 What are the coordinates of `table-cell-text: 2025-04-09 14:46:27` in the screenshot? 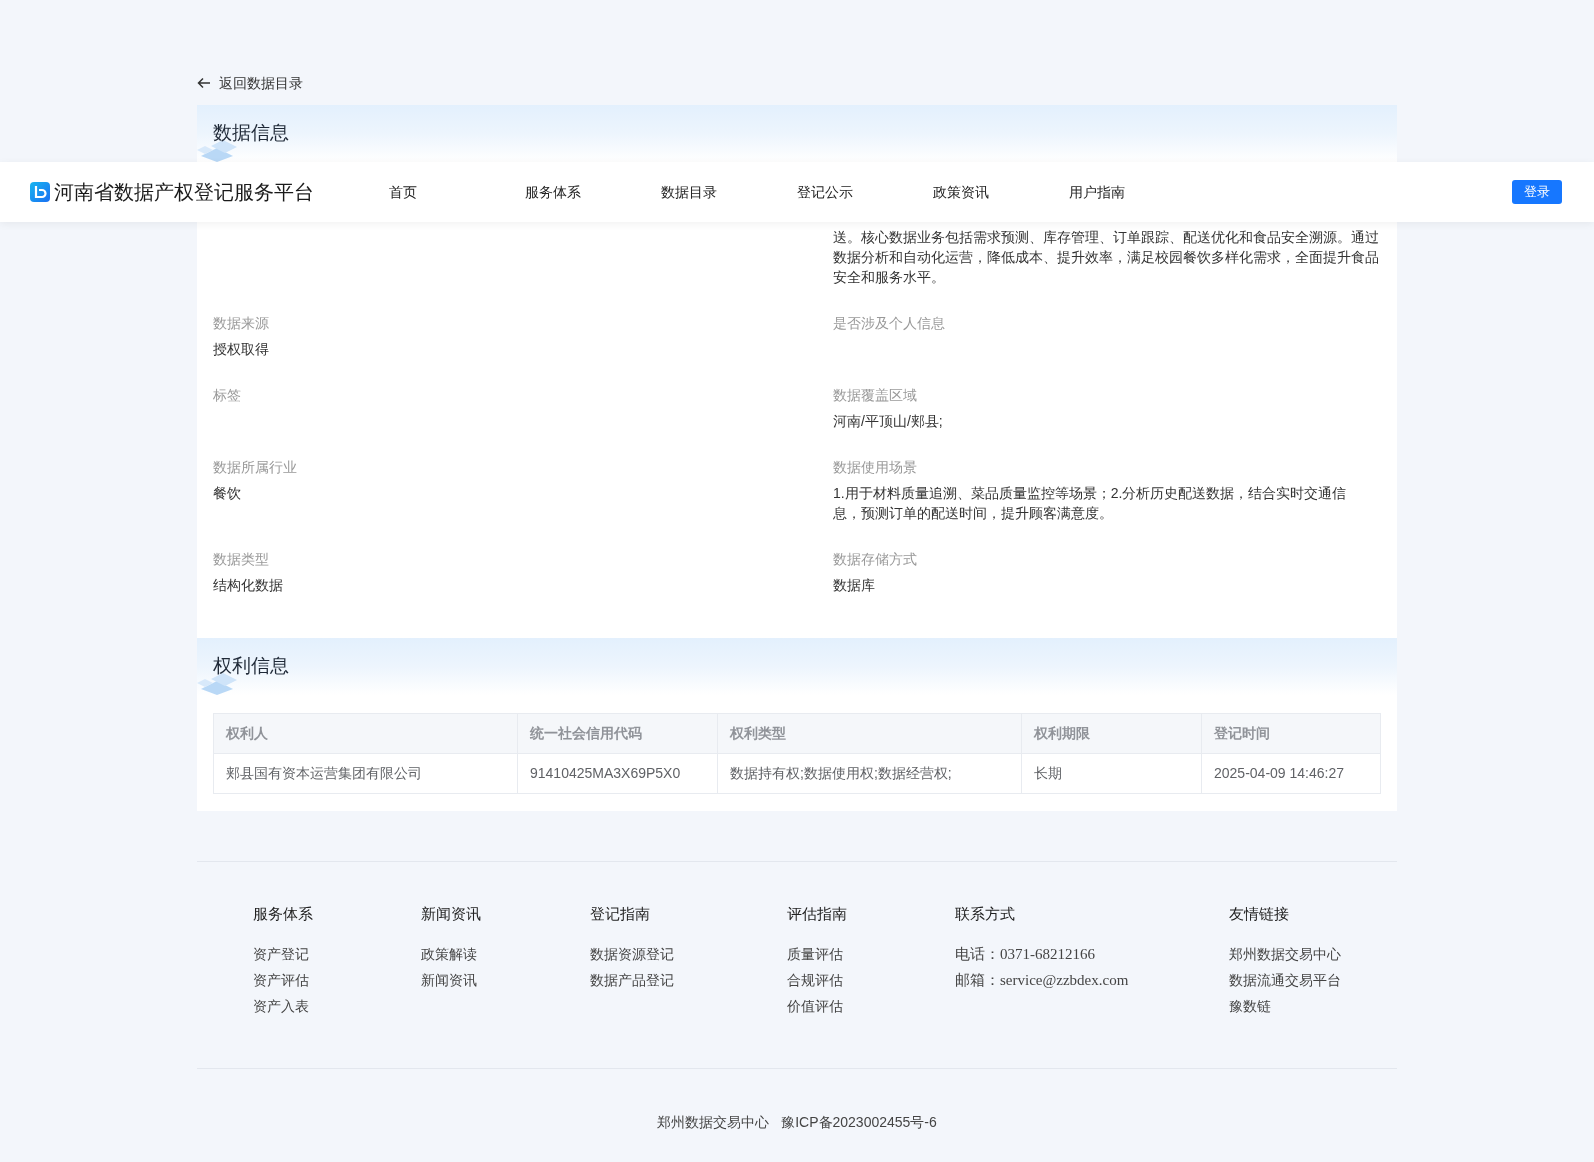 It's located at (1279, 773).